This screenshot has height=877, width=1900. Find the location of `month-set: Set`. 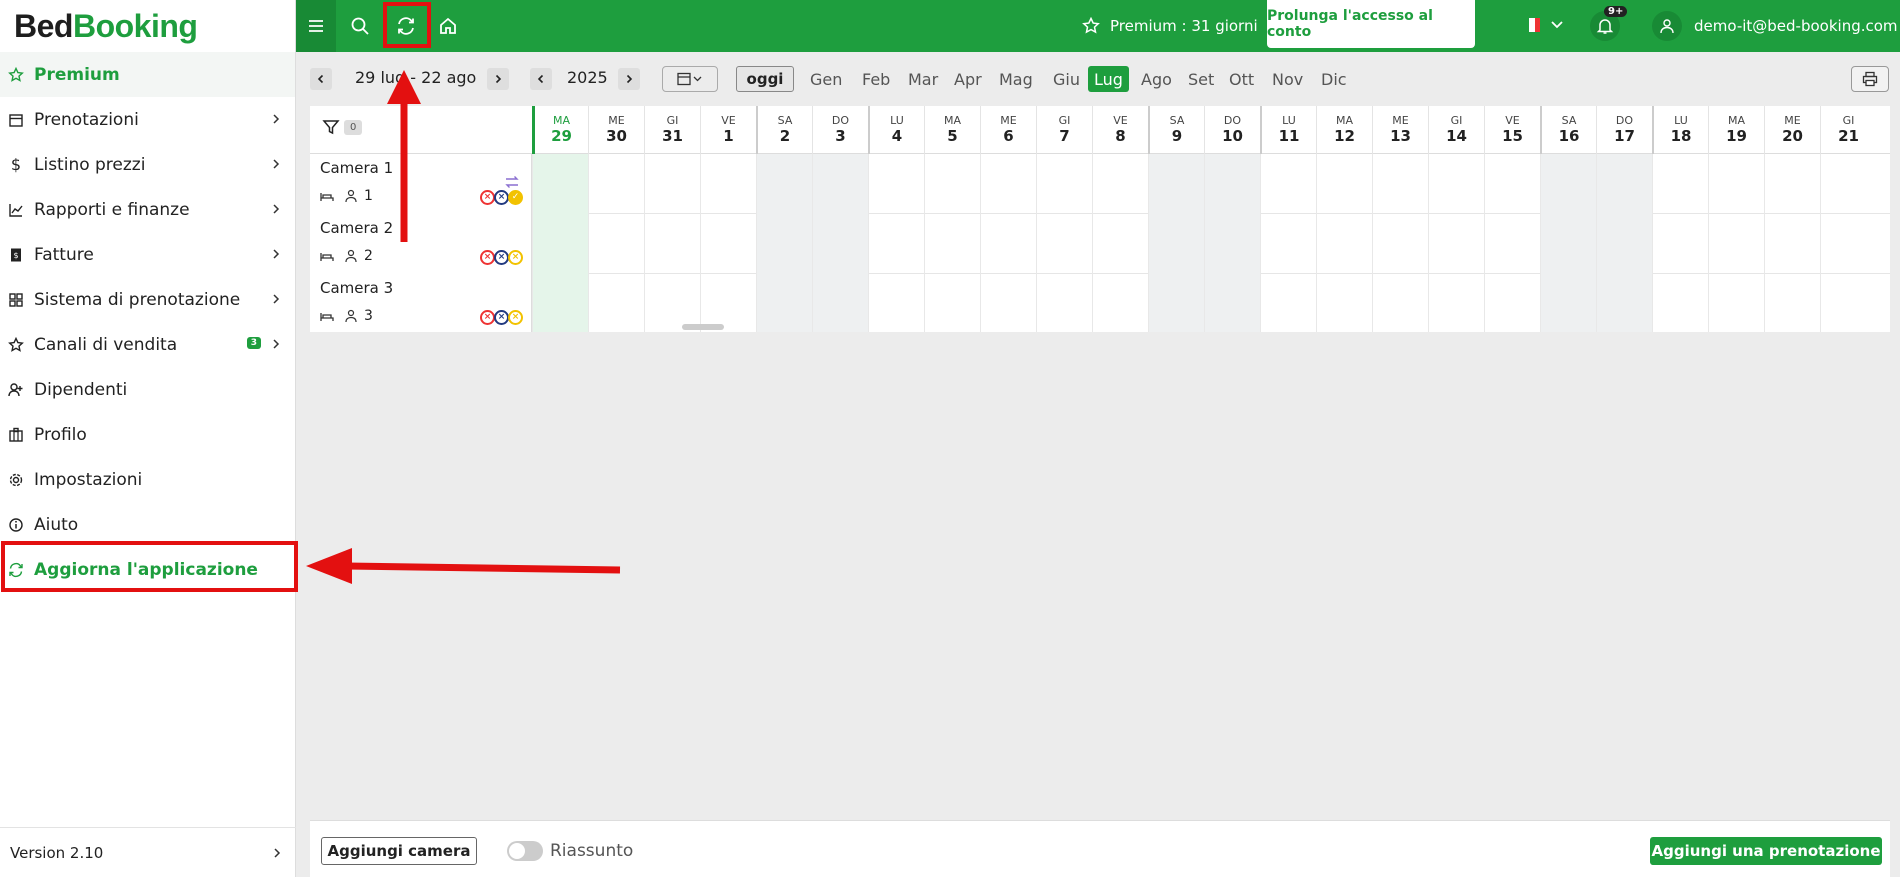

month-set: Set is located at coordinates (1201, 79).